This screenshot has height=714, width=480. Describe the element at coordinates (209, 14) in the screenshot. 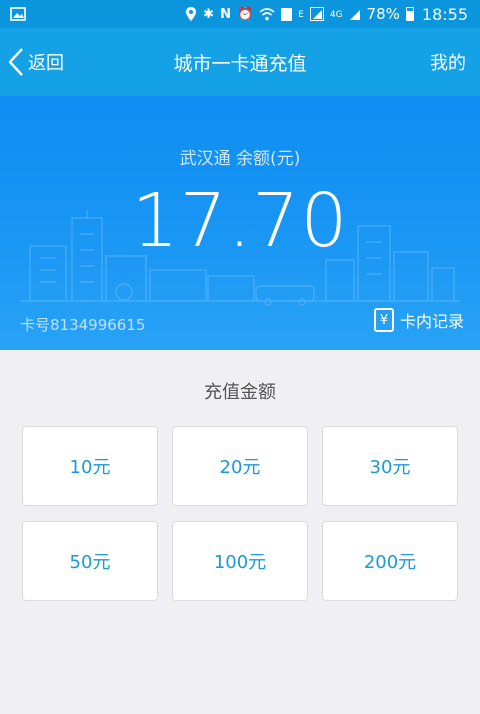

I see `bluetooth-icon: ✱` at that location.